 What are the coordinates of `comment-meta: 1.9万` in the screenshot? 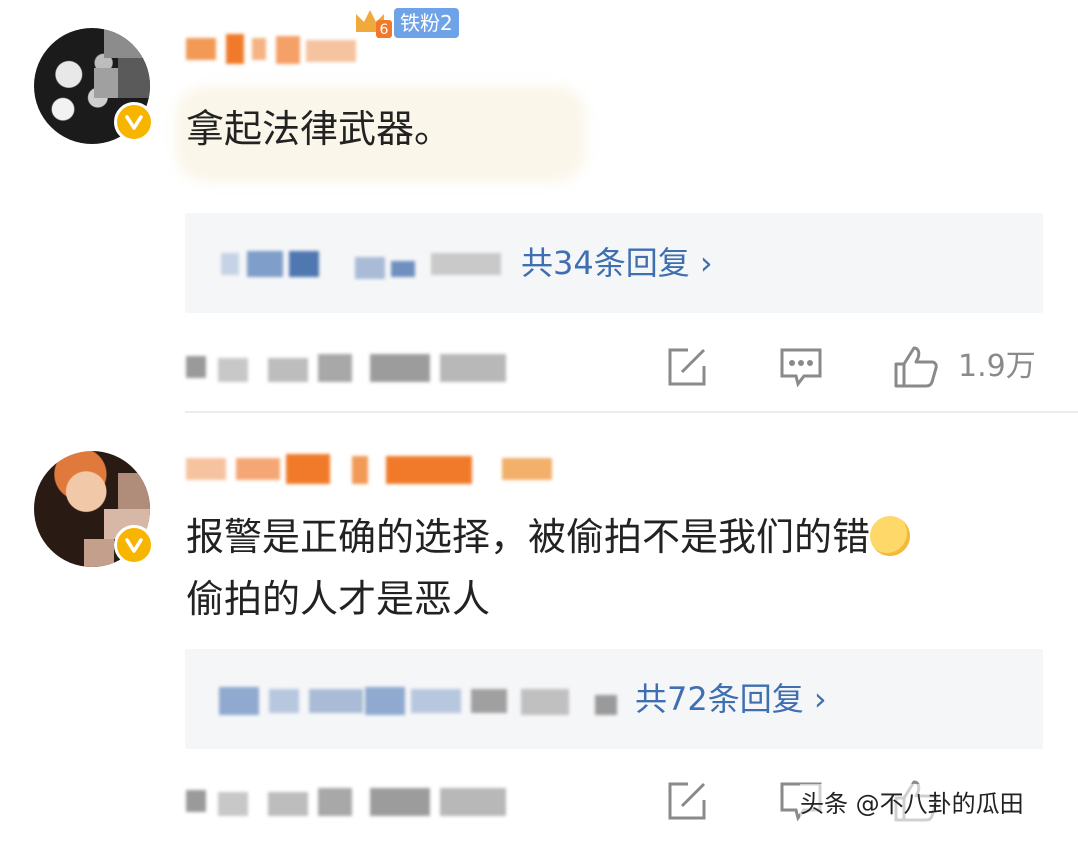 It's located at (539, 366).